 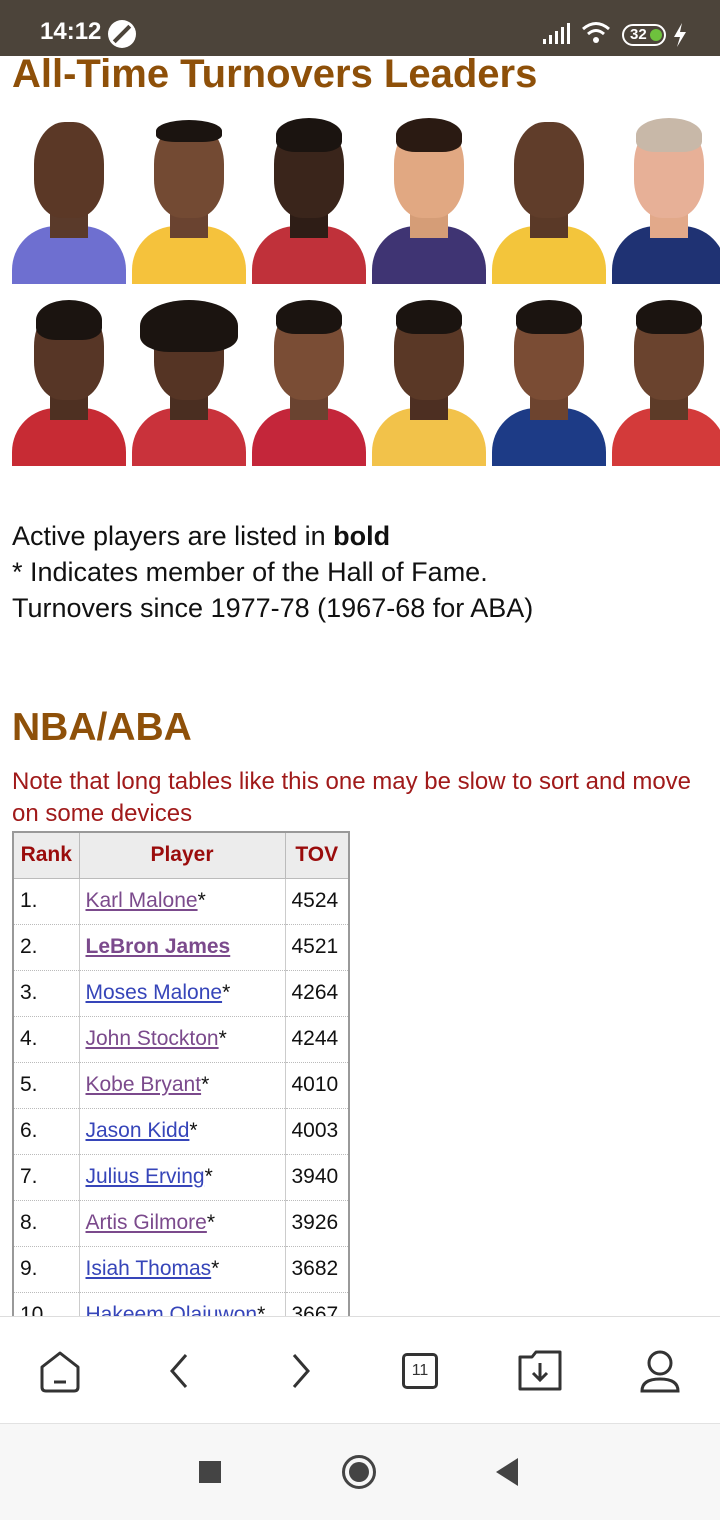 I want to click on tov-cell: 3682, so click(x=317, y=1269).